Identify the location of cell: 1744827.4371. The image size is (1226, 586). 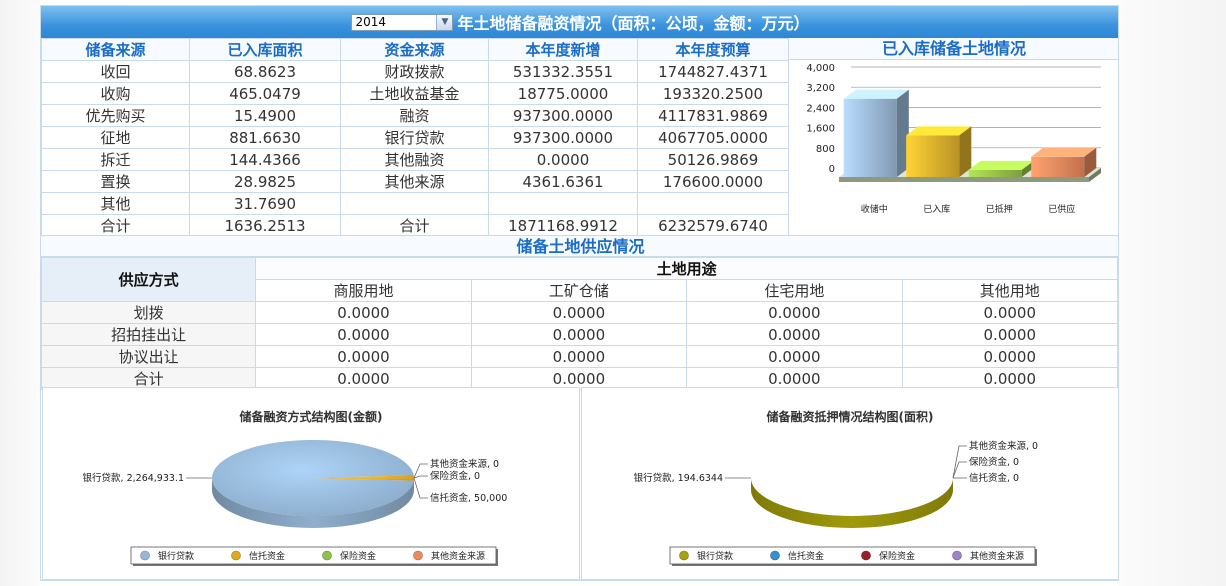
(713, 71).